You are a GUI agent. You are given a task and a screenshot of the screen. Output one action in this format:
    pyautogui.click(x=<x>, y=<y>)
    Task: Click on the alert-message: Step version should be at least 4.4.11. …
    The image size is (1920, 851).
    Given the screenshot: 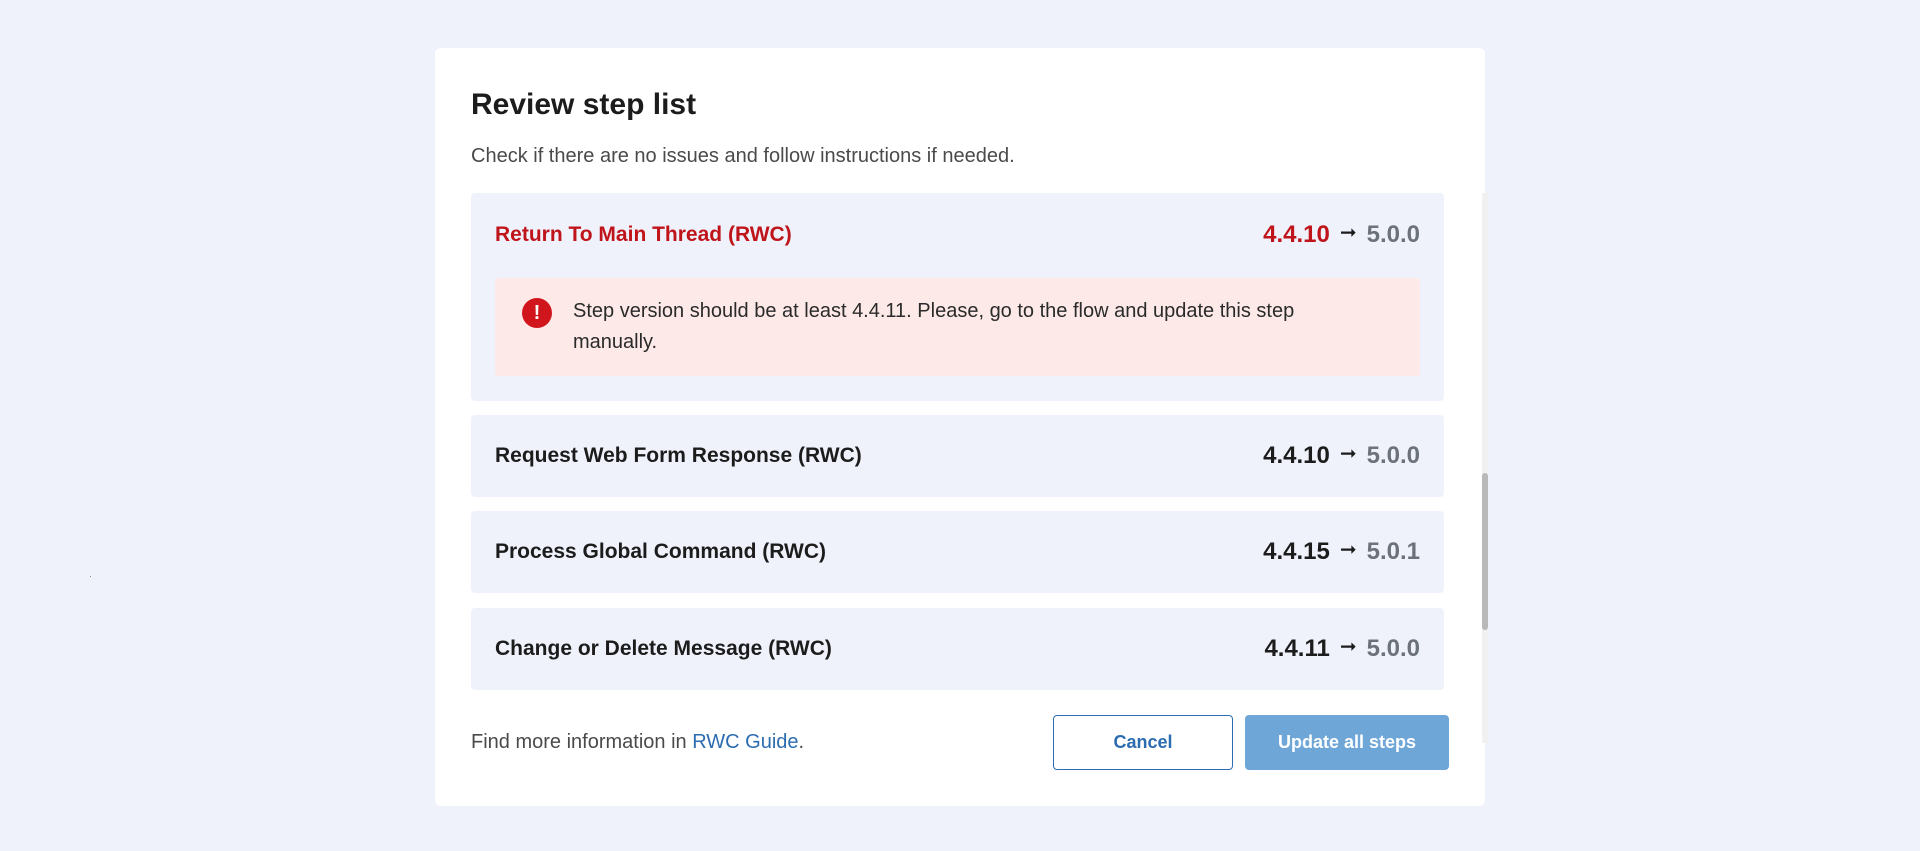 What is the action you would take?
    pyautogui.click(x=934, y=326)
    